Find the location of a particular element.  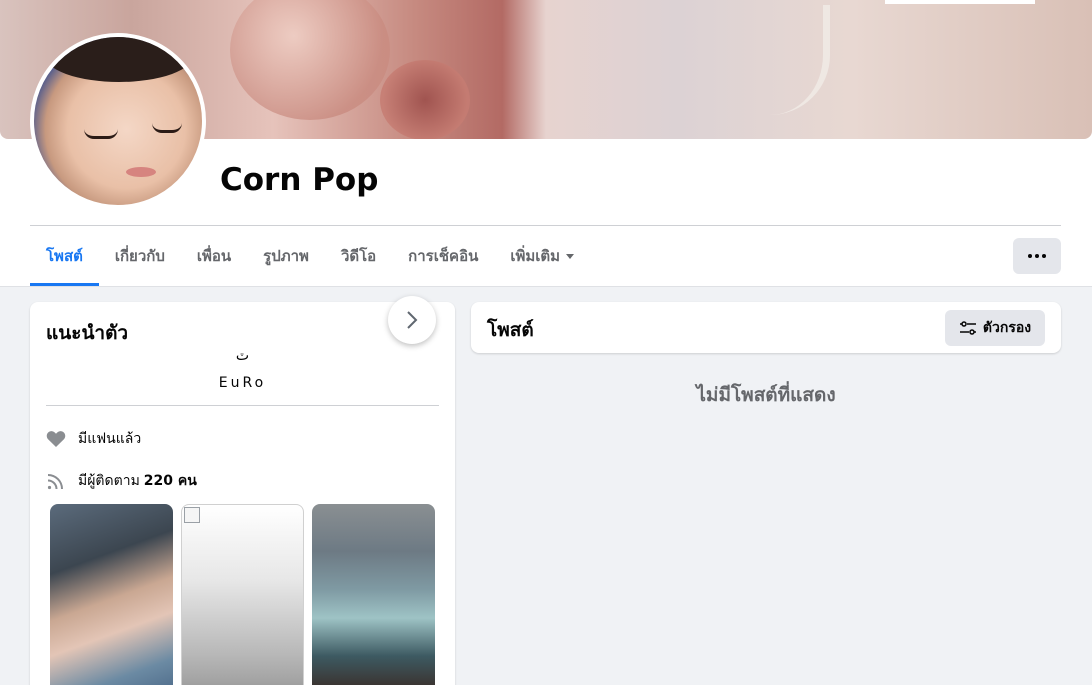

tab-label: รูปภาพ is located at coordinates (286, 256).